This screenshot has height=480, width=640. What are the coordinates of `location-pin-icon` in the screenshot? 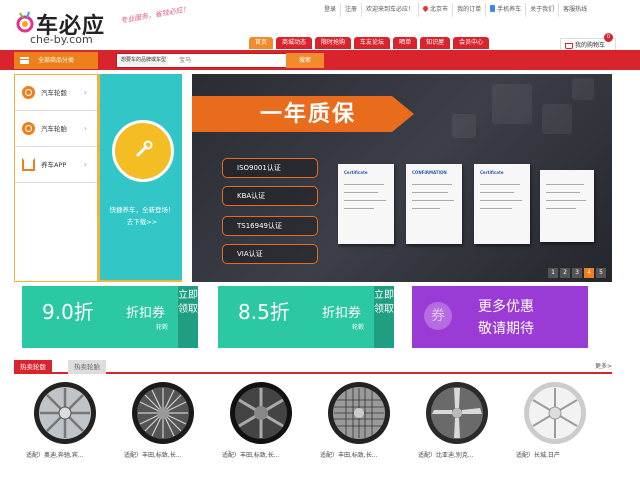 It's located at (426, 8).